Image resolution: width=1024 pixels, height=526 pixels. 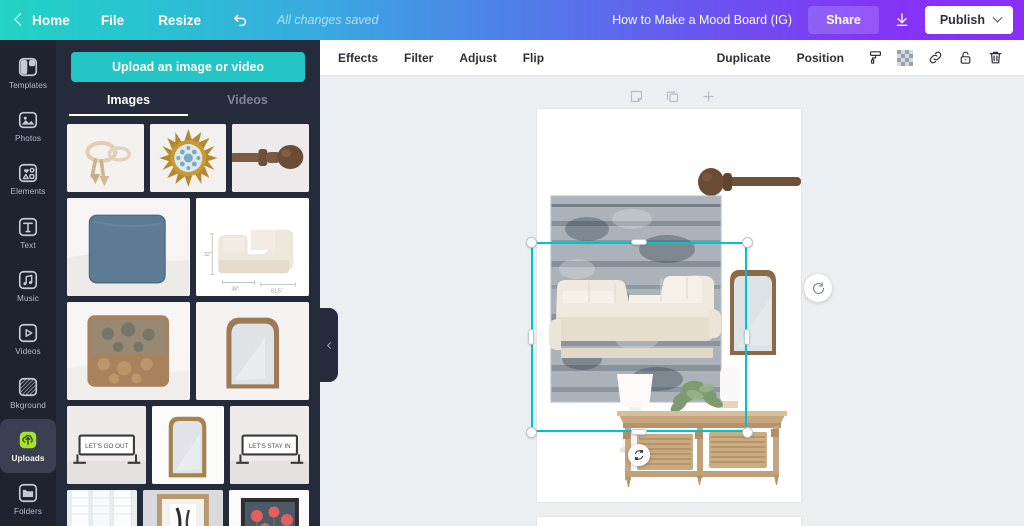 I want to click on upload-image-or-video-button: Upload an image or video, so click(x=188, y=67).